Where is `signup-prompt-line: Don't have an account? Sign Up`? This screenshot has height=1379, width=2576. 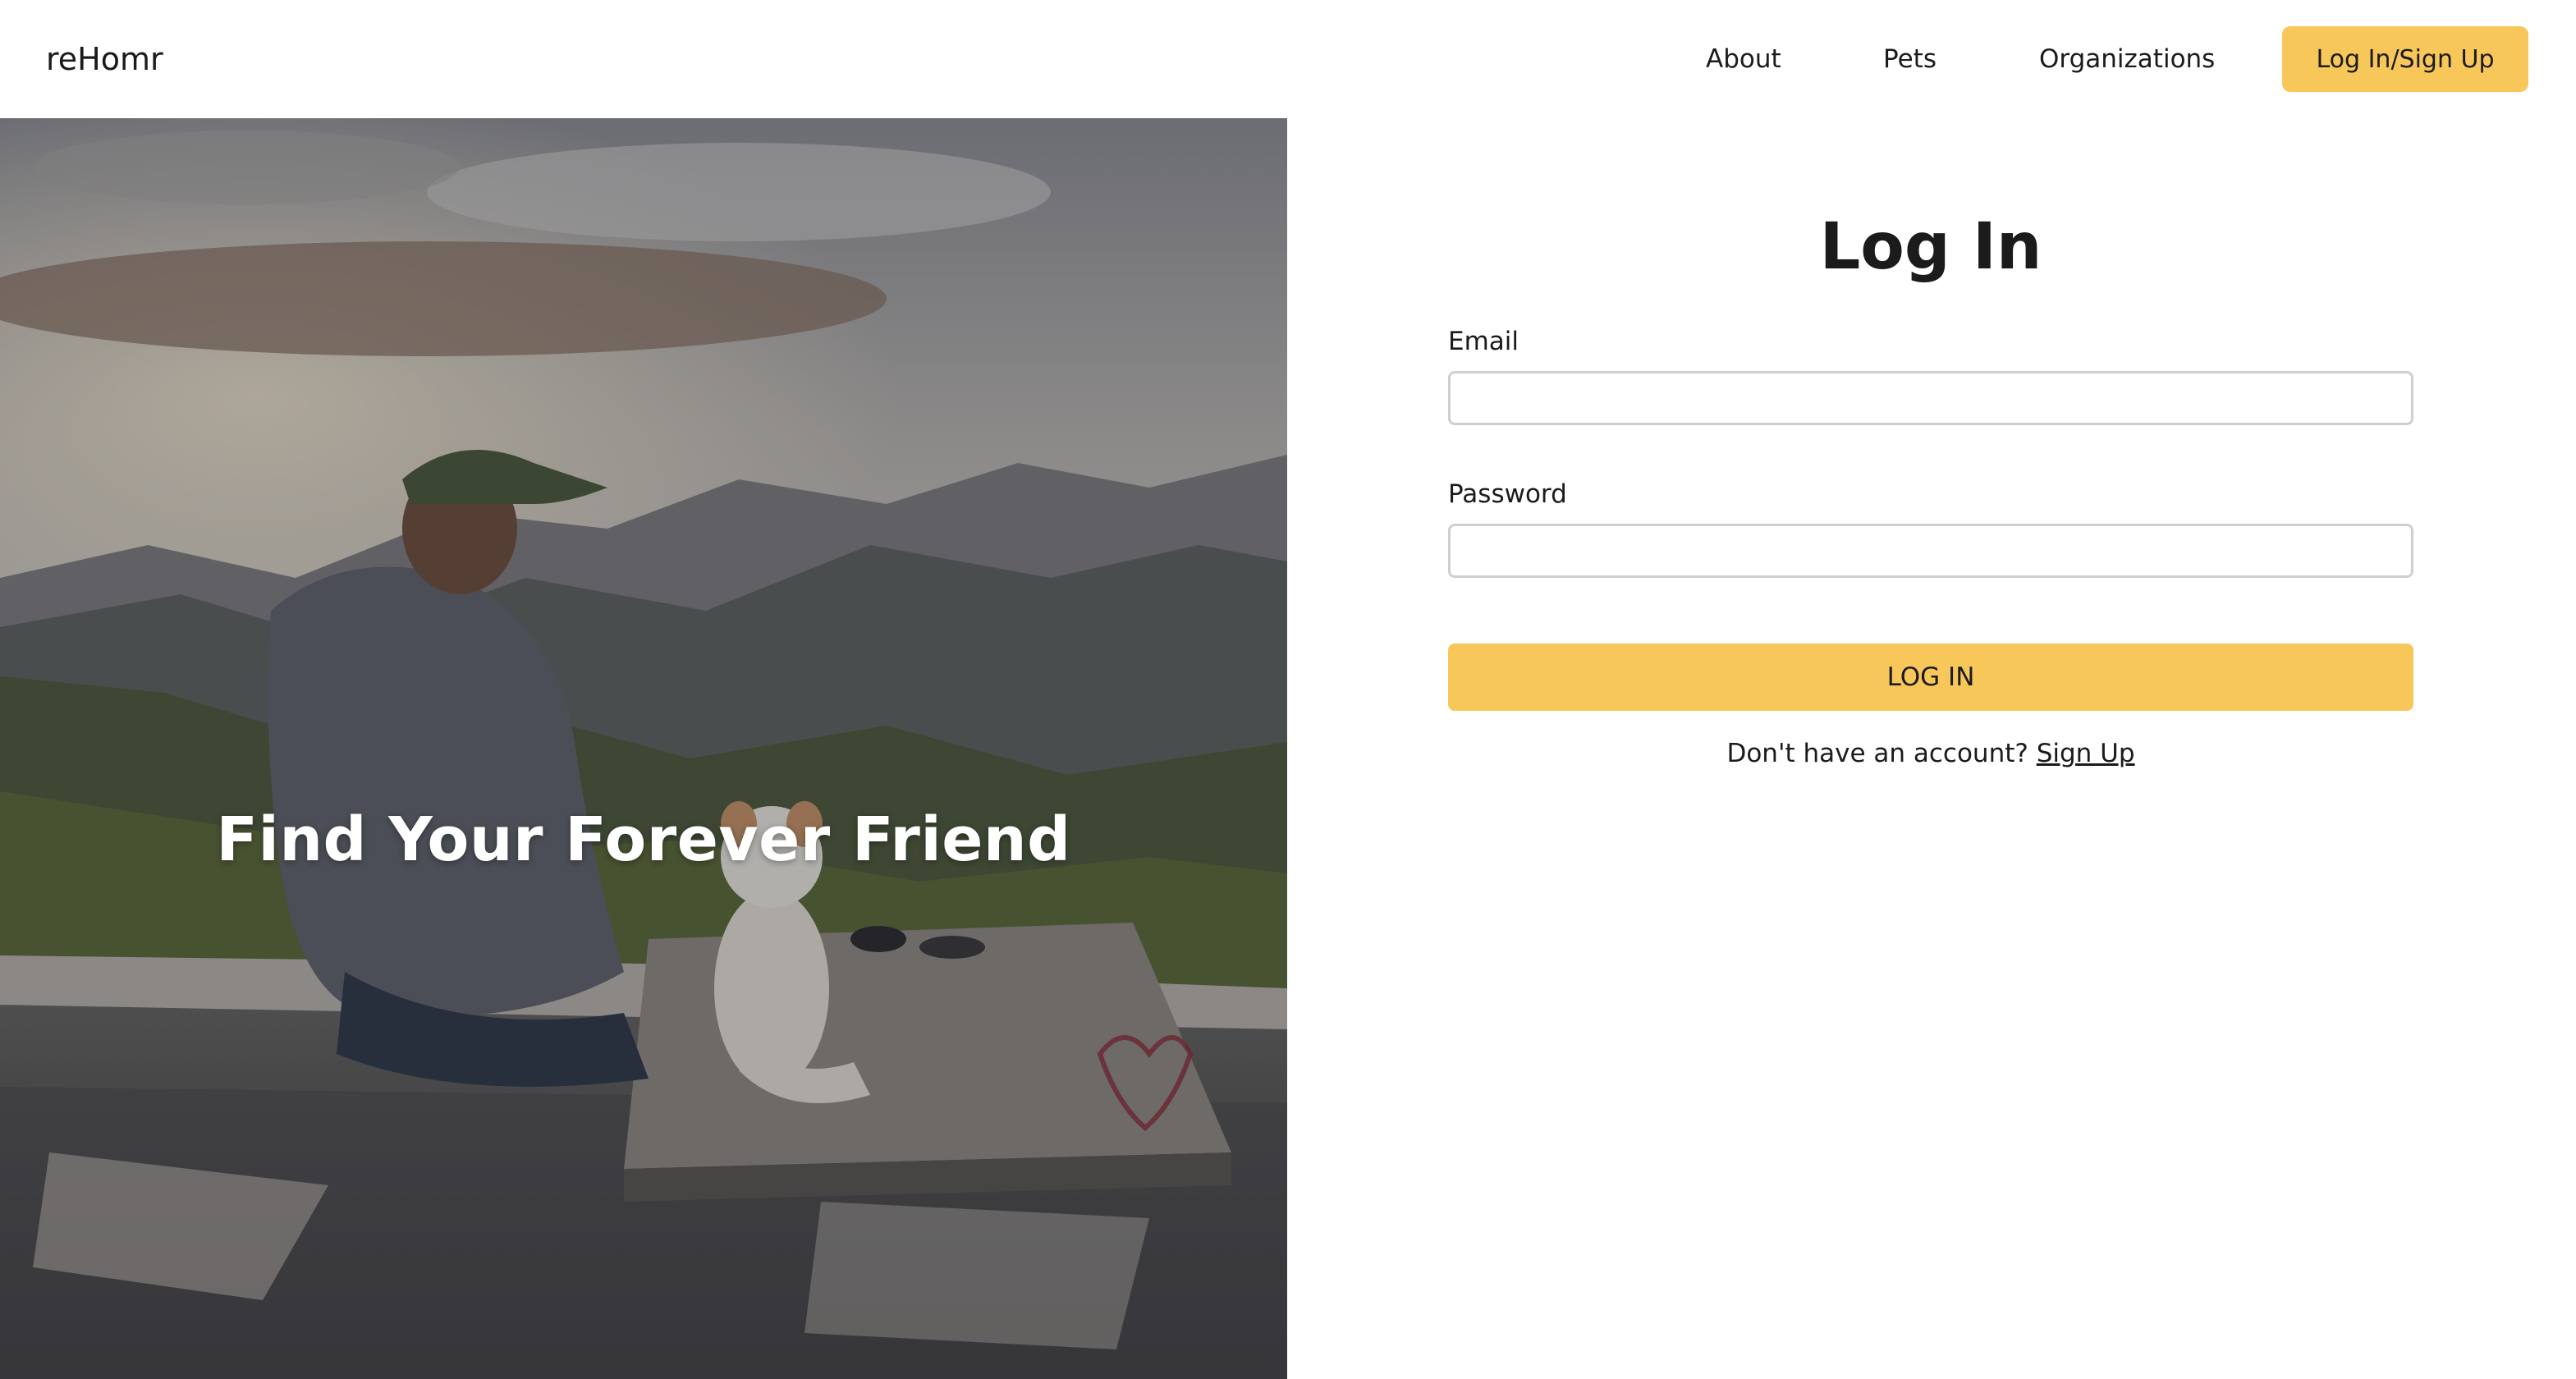 signup-prompt-line: Don't have an account? Sign Up is located at coordinates (1930, 754).